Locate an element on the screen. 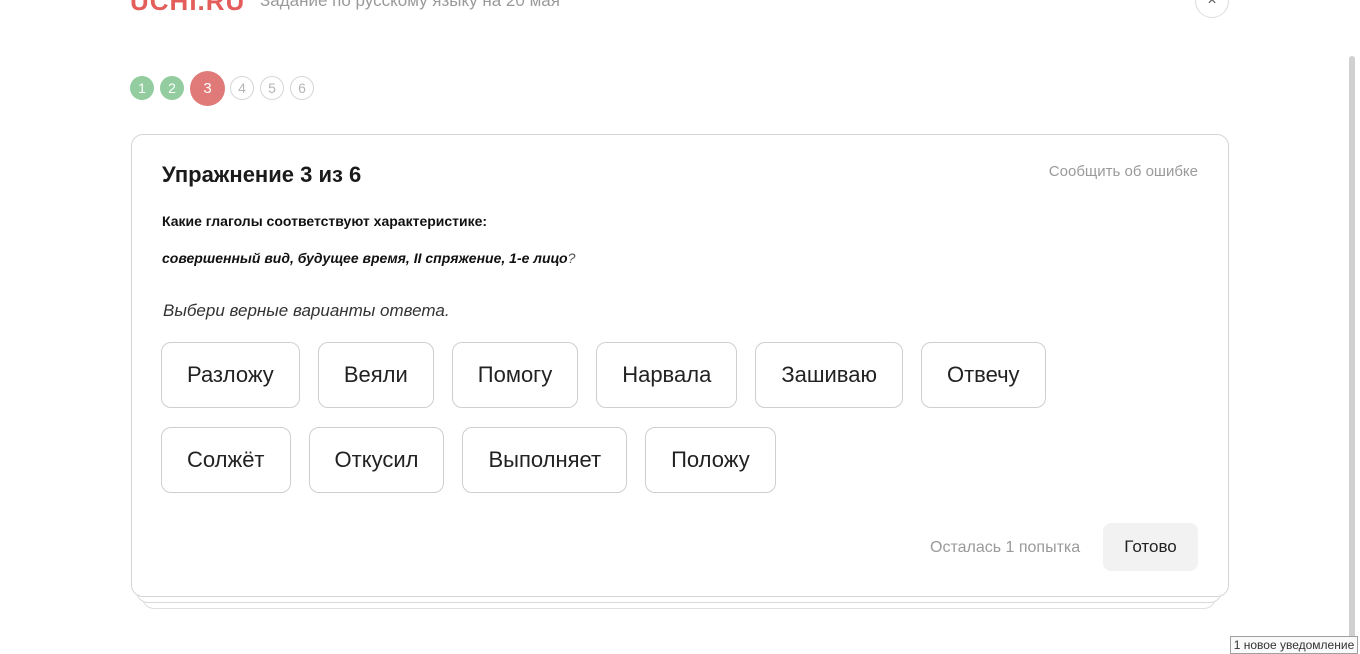 This screenshot has height=654, width=1360. option-button: Разложу is located at coordinates (230, 375).